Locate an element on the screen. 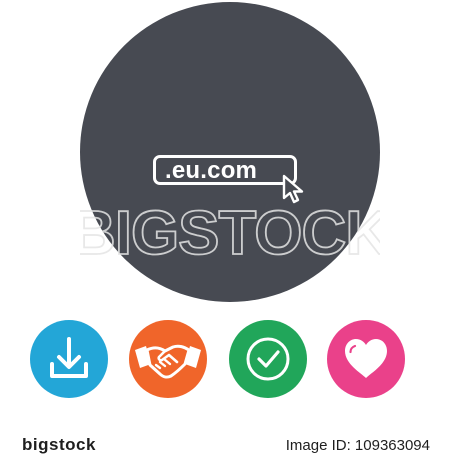  bigstock-watermark: BIGSTOCK is located at coordinates (230, 232).